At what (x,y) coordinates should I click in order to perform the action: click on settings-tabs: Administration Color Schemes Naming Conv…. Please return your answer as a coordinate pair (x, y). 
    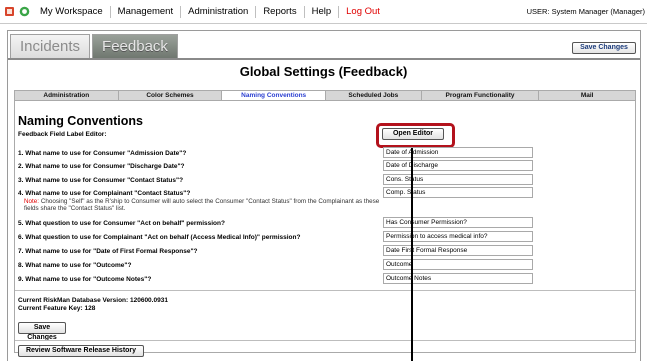
    Looking at the image, I should click on (325, 95).